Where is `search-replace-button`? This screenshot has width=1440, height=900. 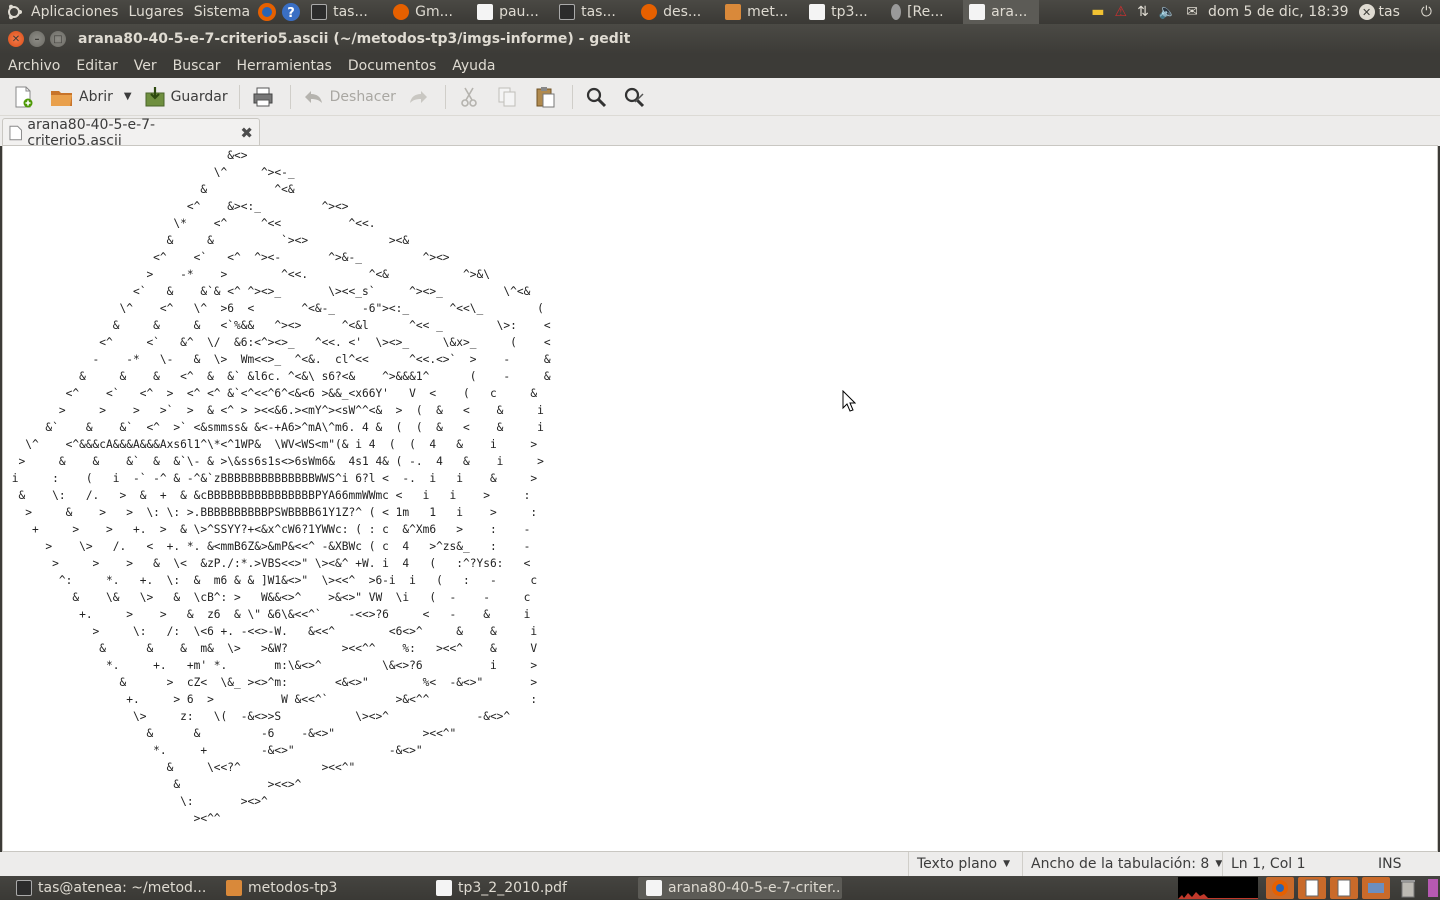
search-replace-button is located at coordinates (636, 97).